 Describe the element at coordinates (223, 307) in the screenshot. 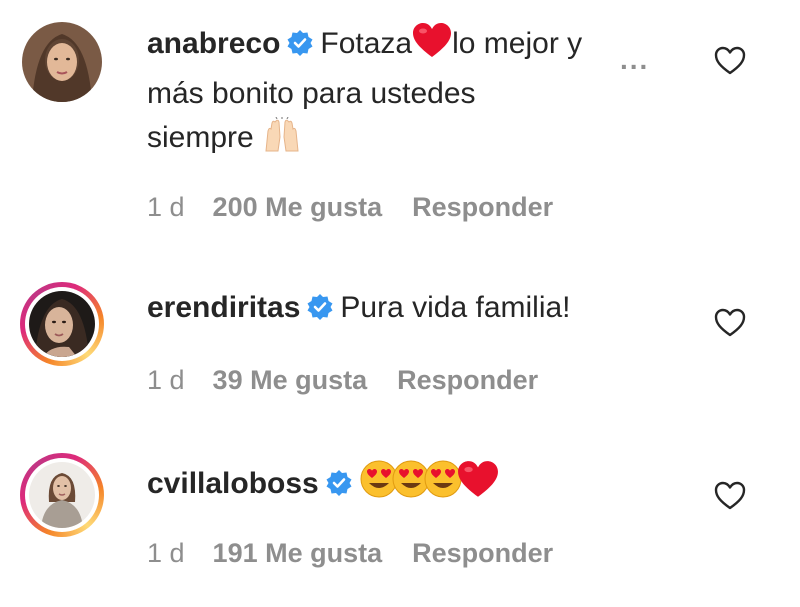

I see `username: erendiritas` at that location.